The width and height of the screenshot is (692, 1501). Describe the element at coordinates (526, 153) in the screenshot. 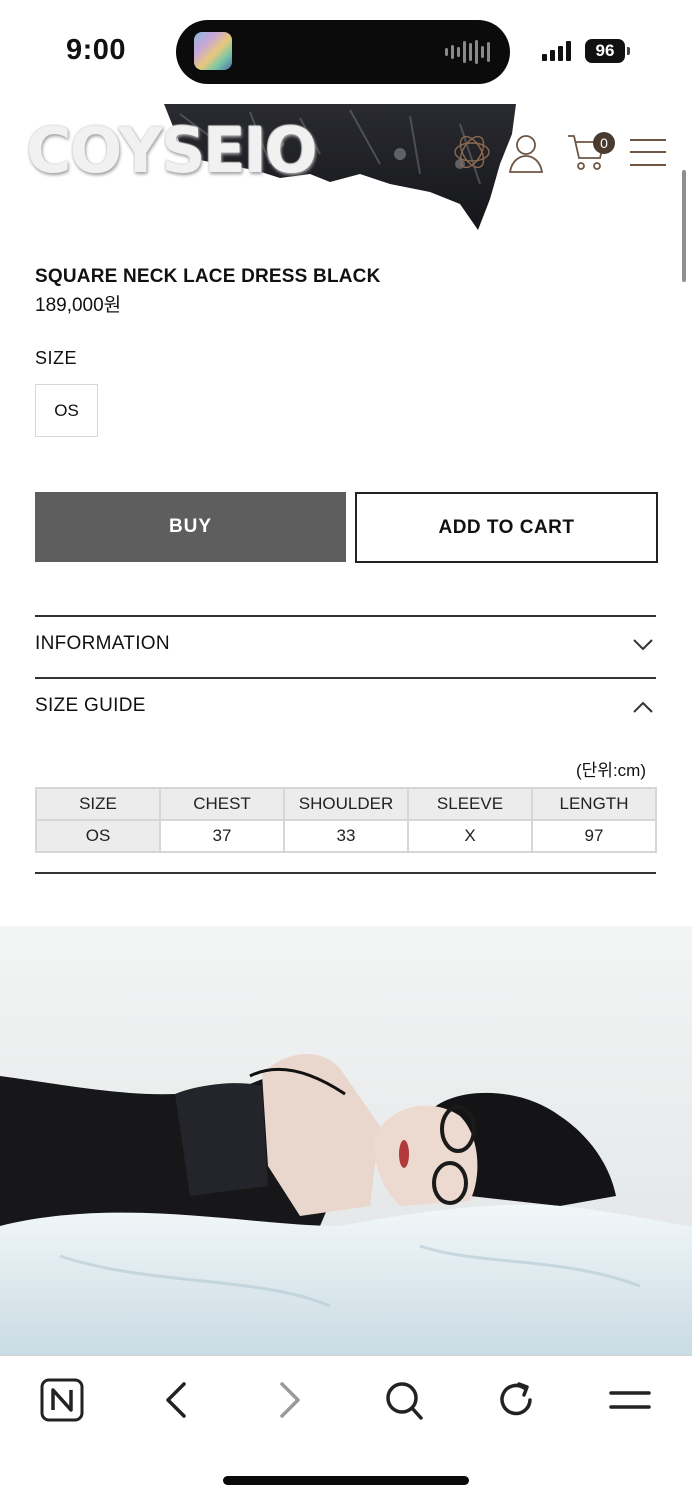

I see `user-icon` at that location.